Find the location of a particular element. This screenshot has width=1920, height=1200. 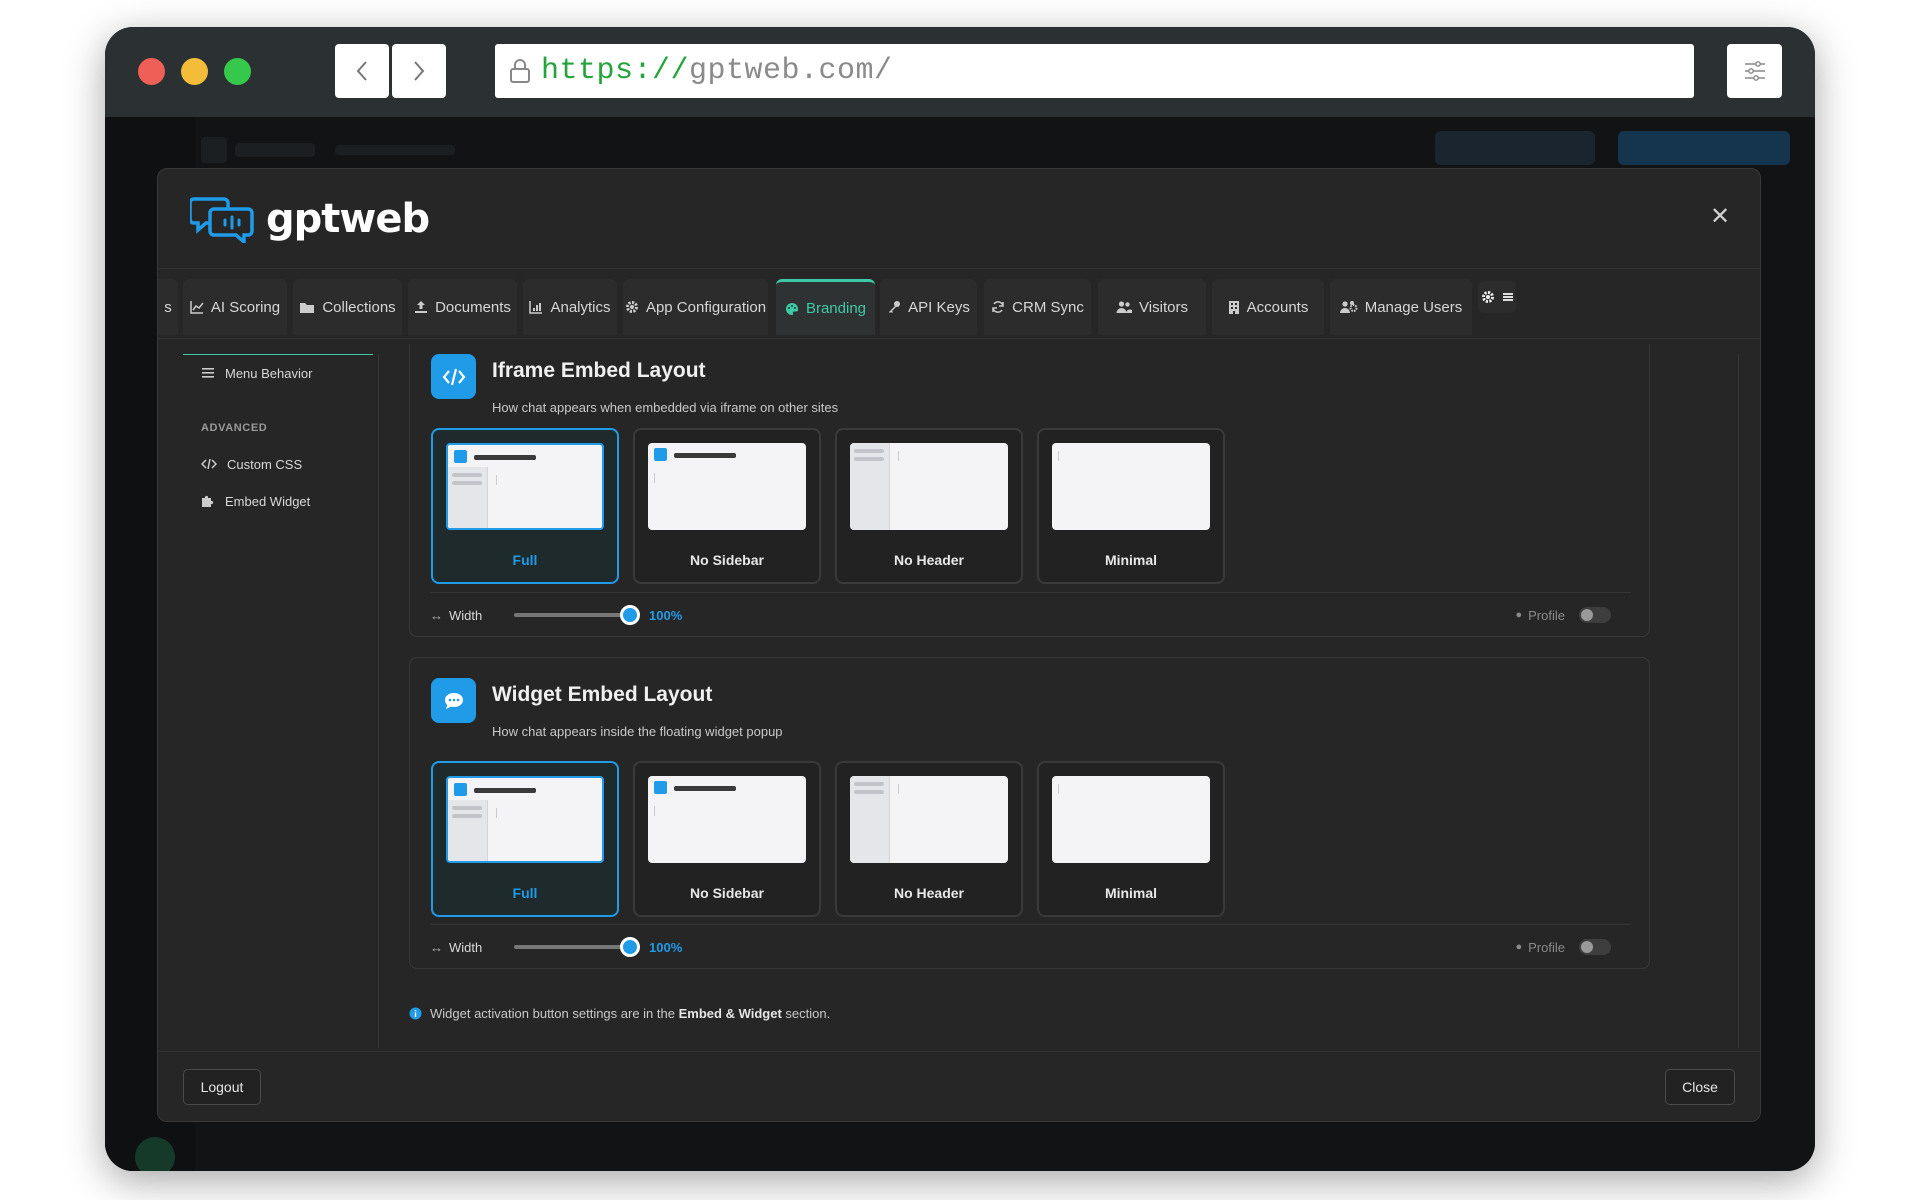

brand-logo: gptweb is located at coordinates (310, 219).